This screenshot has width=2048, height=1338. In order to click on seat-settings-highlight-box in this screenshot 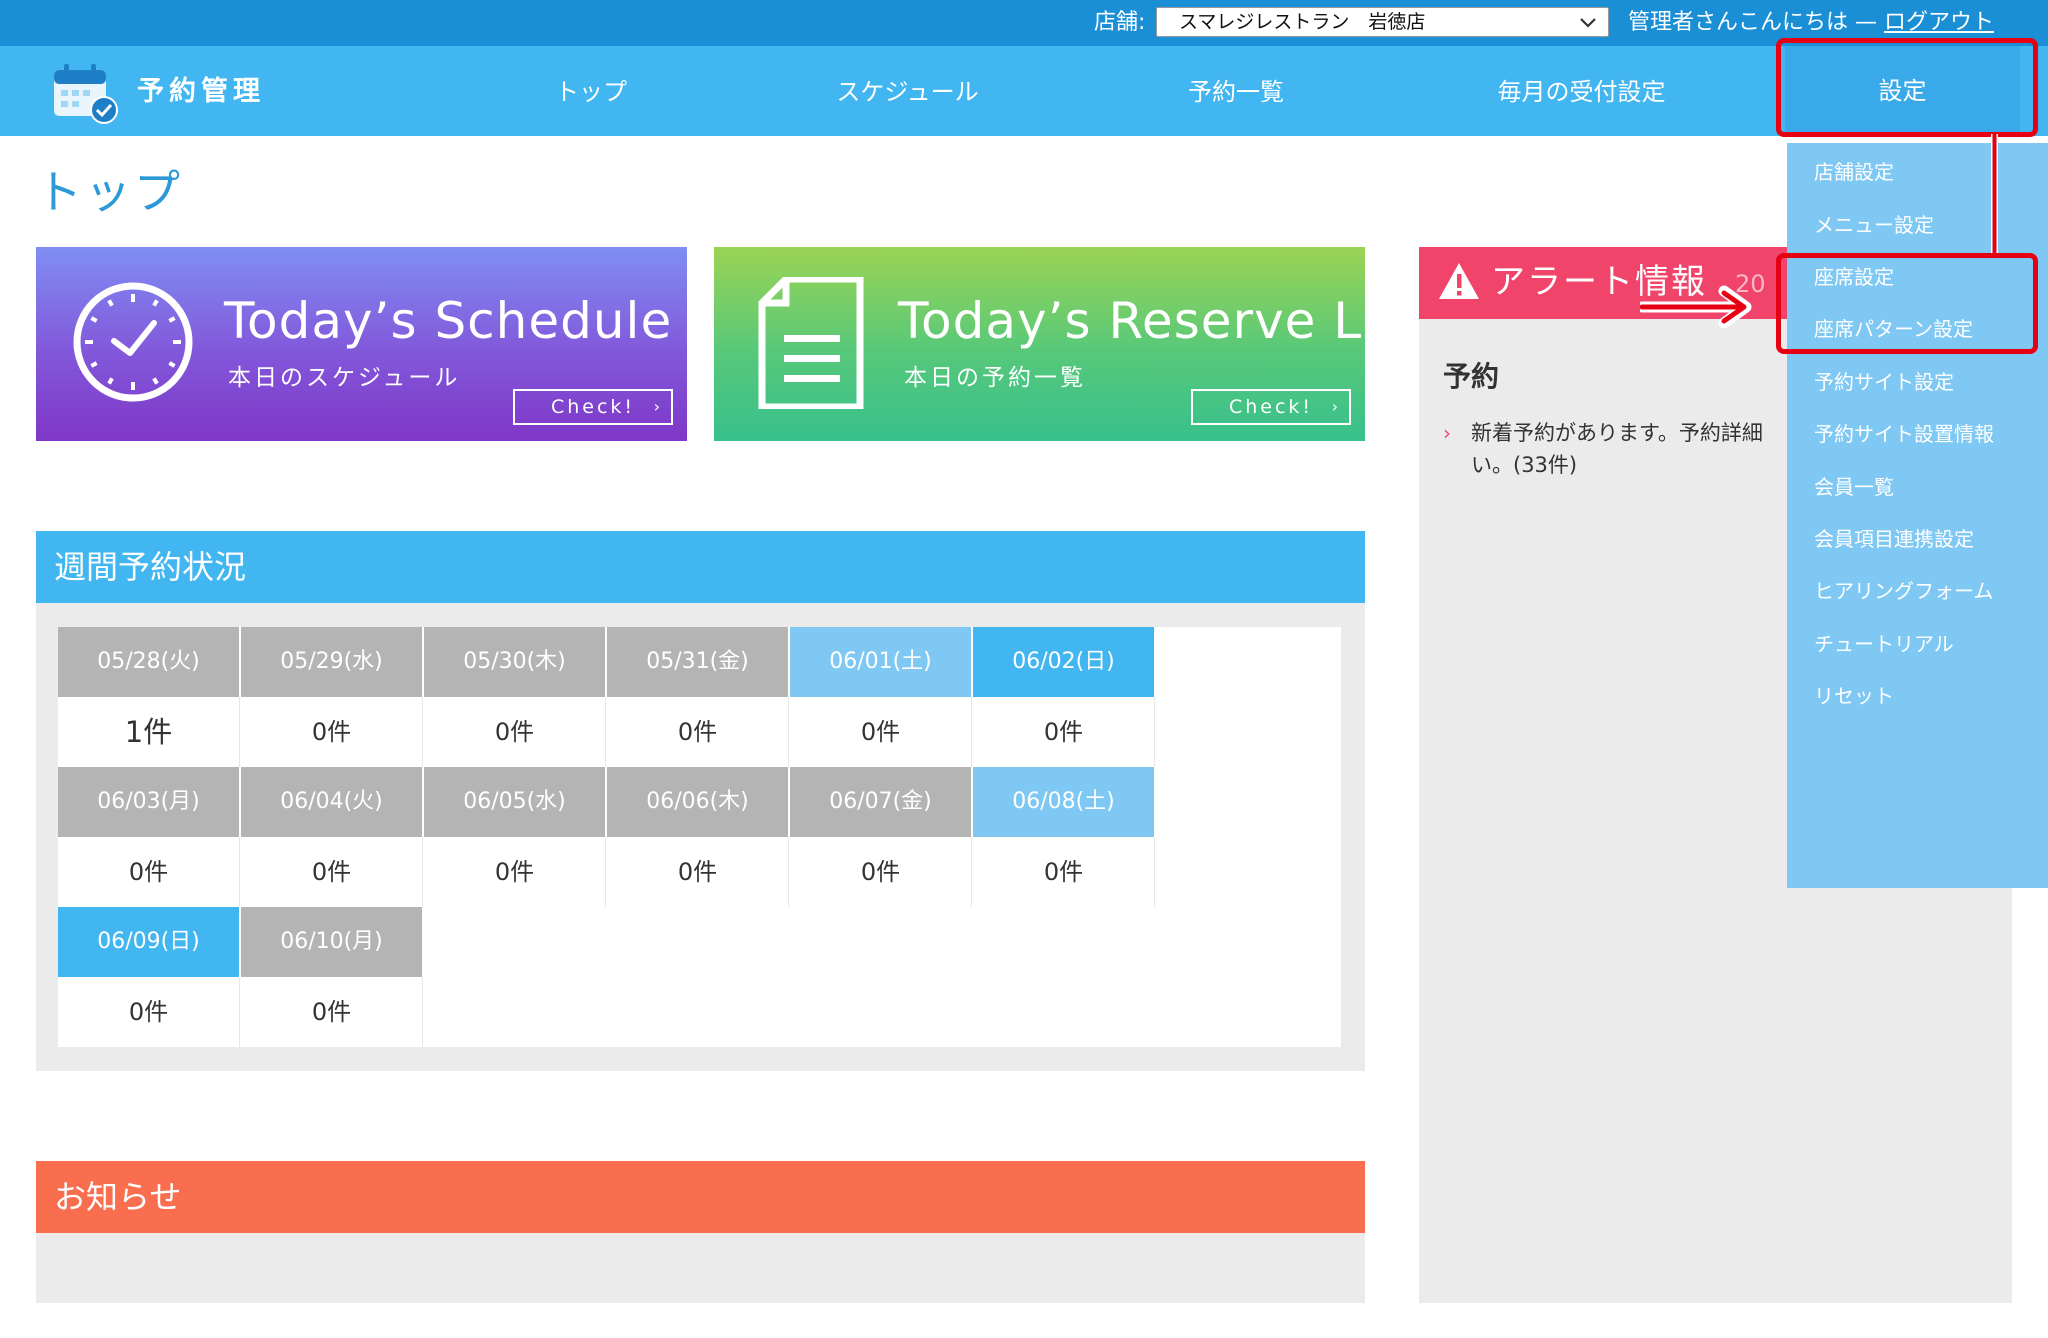, I will do `click(1907, 303)`.